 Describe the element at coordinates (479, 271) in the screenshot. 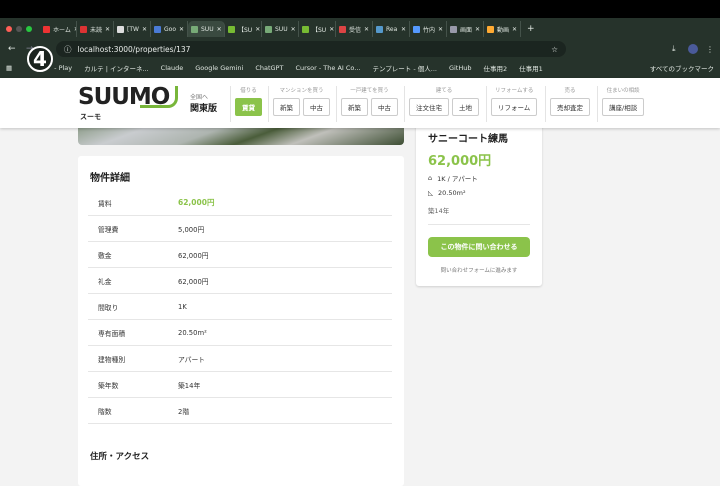

I see `inquire-note: 問い合わせフォームに進みます` at that location.